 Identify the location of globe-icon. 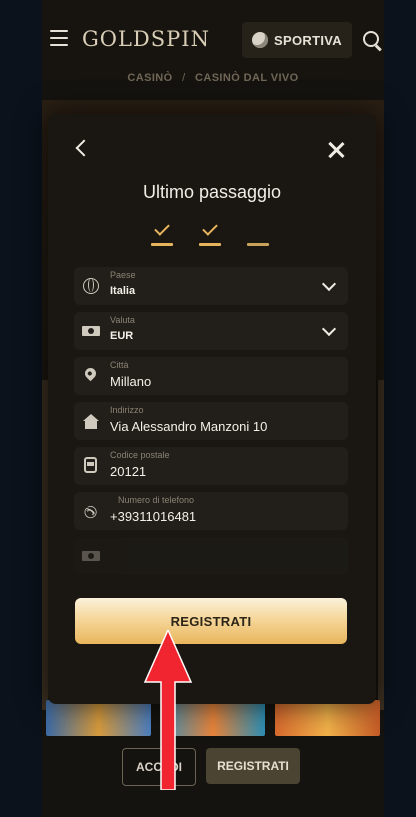
(91, 286).